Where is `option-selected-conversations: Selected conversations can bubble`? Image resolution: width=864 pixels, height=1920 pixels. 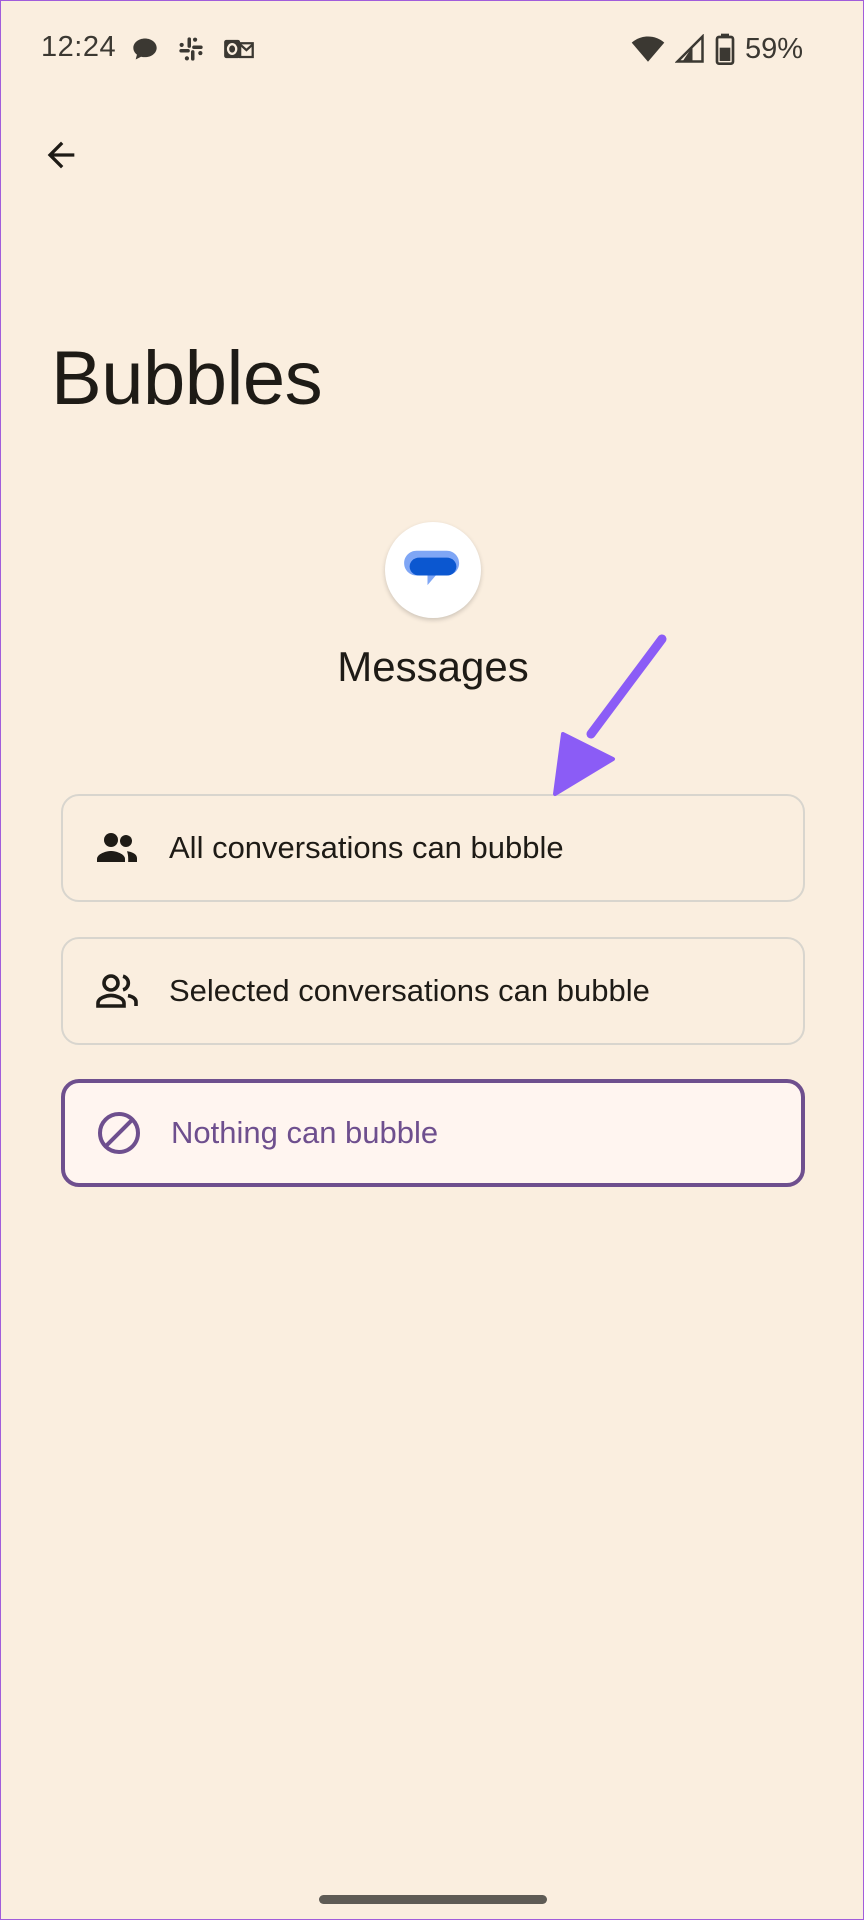
option-selected-conversations: Selected conversations can bubble is located at coordinates (433, 991).